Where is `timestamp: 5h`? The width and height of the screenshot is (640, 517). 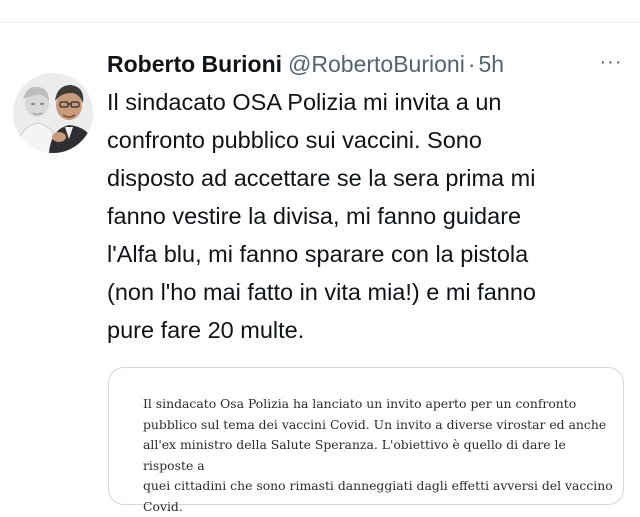 timestamp: 5h is located at coordinates (492, 64).